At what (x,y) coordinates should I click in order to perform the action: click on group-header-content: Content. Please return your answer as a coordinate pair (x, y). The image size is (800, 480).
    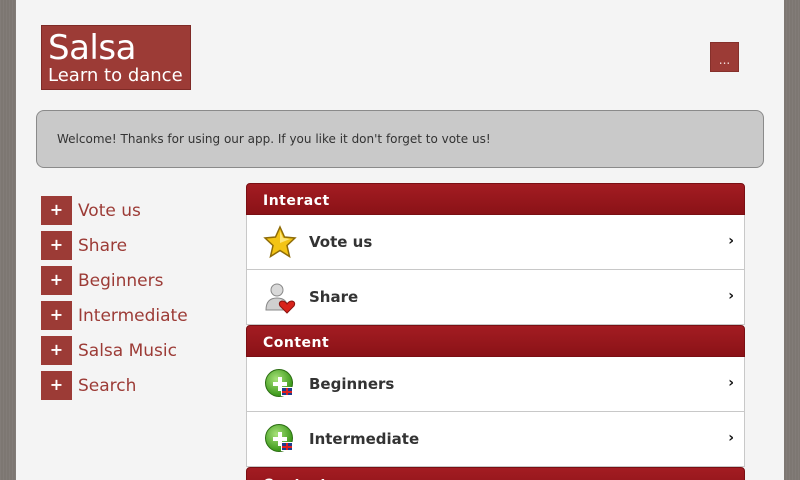
    Looking at the image, I should click on (495, 341).